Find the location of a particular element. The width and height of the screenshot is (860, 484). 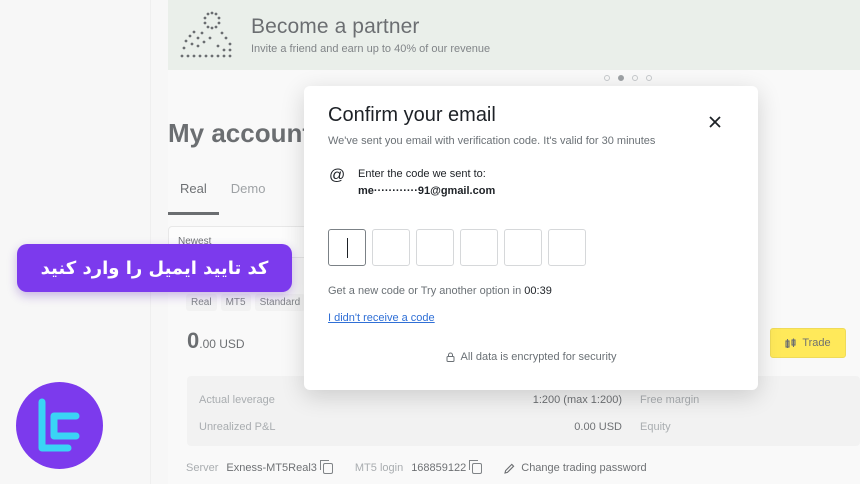

instruction-caption-text: کد تایید ایمیل را وارد کنید is located at coordinates (154, 268).